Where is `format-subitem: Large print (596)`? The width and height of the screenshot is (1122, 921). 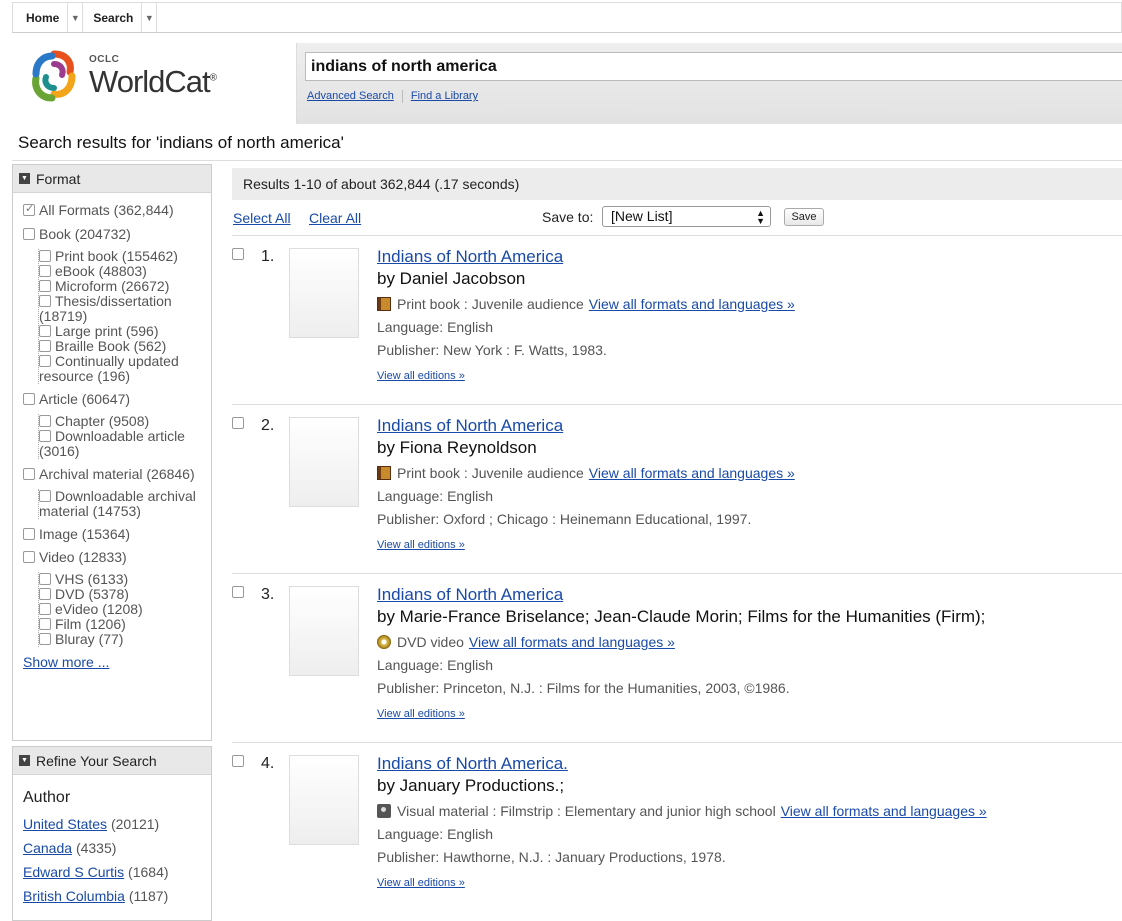 format-subitem: Large print (596) is located at coordinates (122, 330).